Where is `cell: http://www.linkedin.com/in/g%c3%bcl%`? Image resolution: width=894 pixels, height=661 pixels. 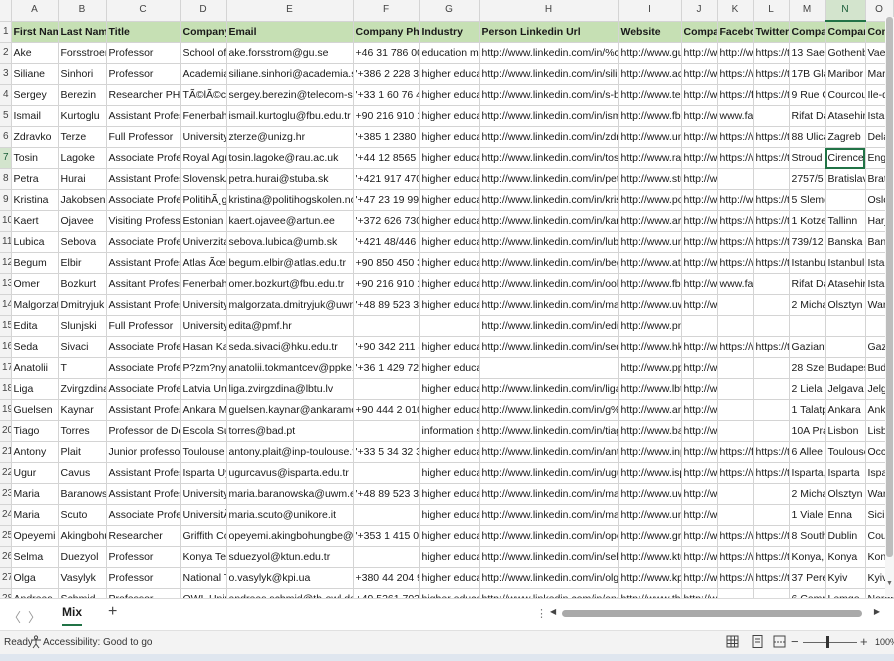
cell: http://www.linkedin.com/in/g%c3%bcl% is located at coordinates (549, 410).